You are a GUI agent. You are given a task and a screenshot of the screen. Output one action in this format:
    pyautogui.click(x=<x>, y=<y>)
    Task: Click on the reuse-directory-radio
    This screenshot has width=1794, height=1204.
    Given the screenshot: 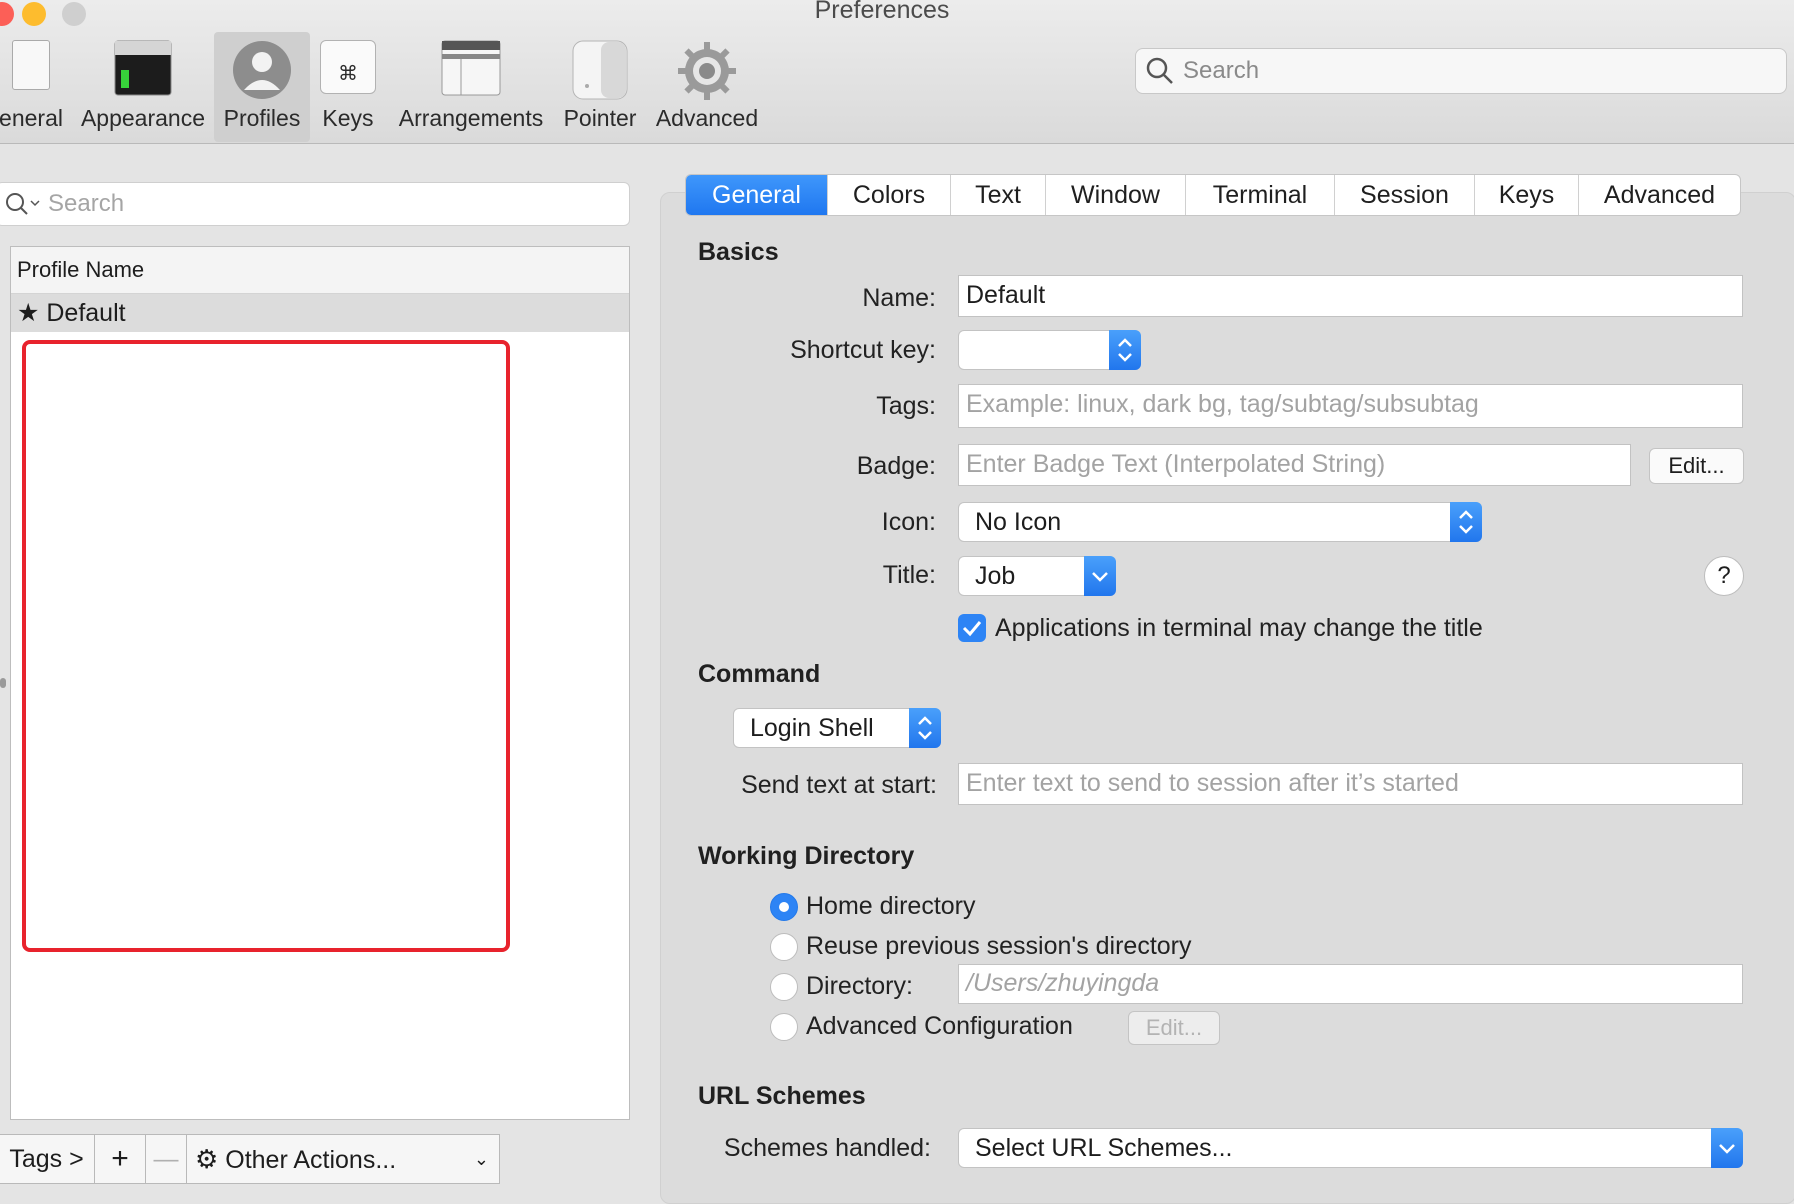 What is the action you would take?
    pyautogui.click(x=784, y=947)
    